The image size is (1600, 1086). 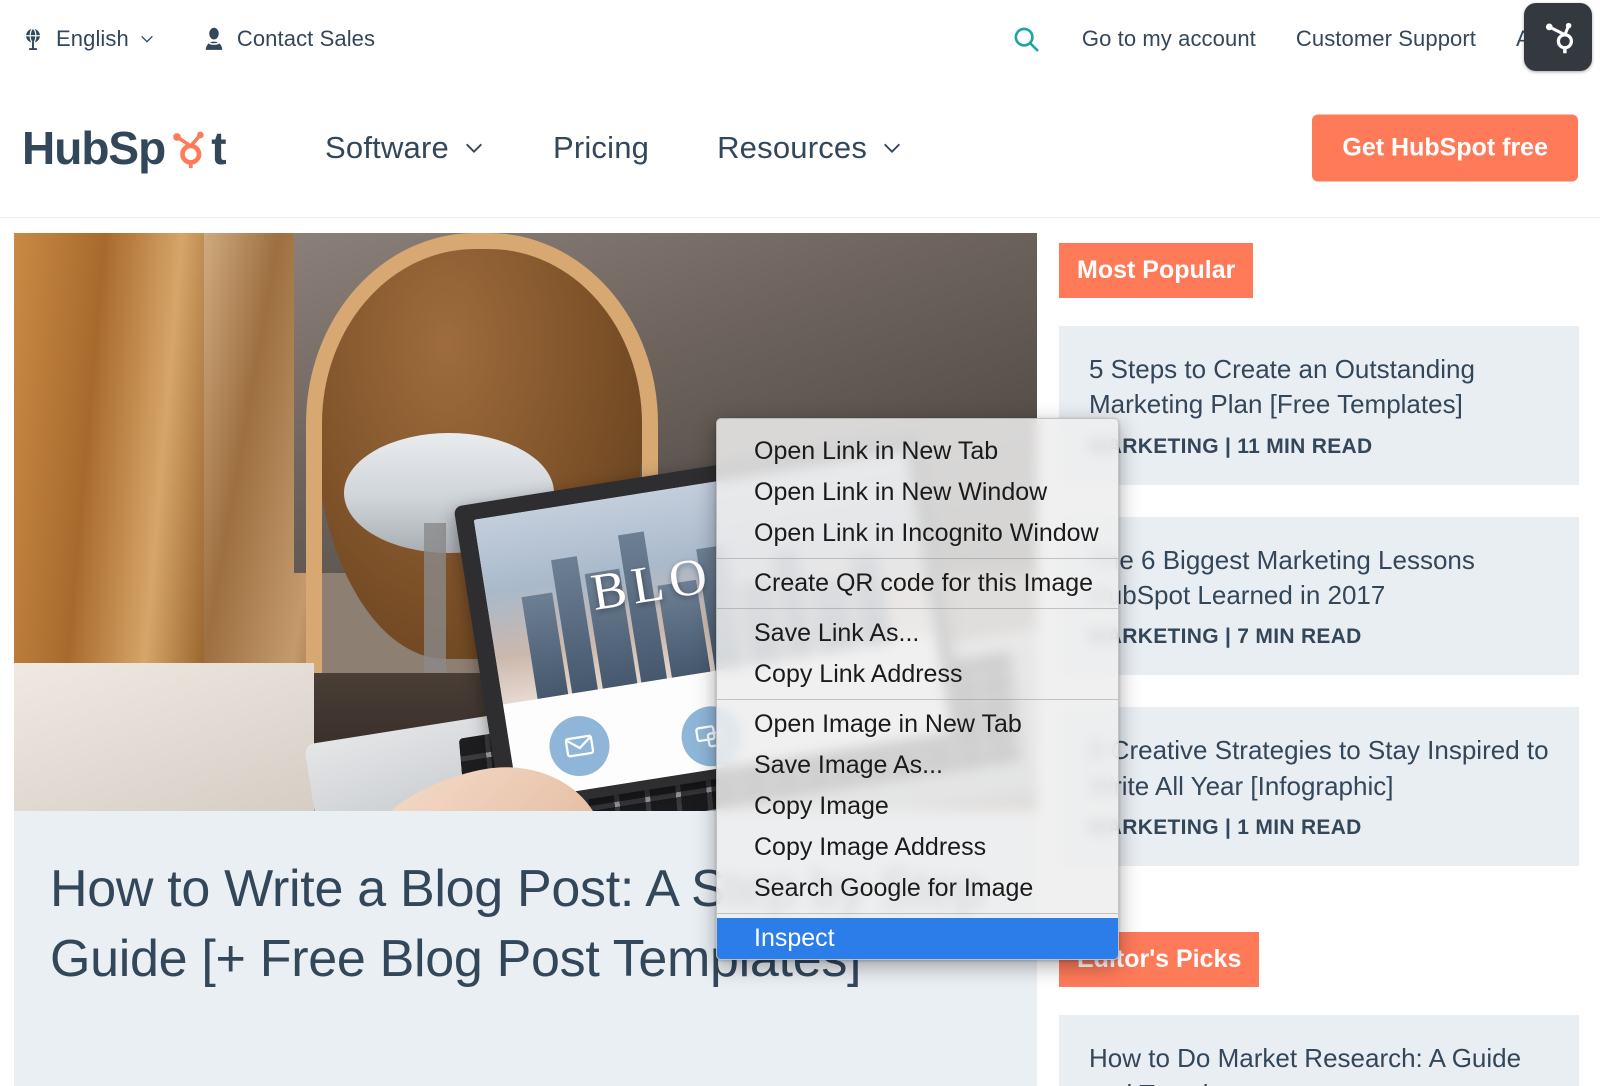 I want to click on context-menu-item-copy-image: Copy Image, so click(x=917, y=806).